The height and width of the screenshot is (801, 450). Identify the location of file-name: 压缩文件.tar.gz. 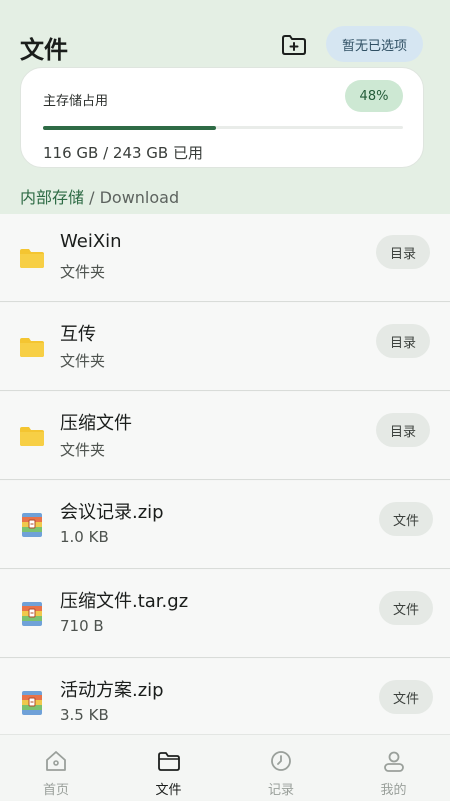
(124, 601).